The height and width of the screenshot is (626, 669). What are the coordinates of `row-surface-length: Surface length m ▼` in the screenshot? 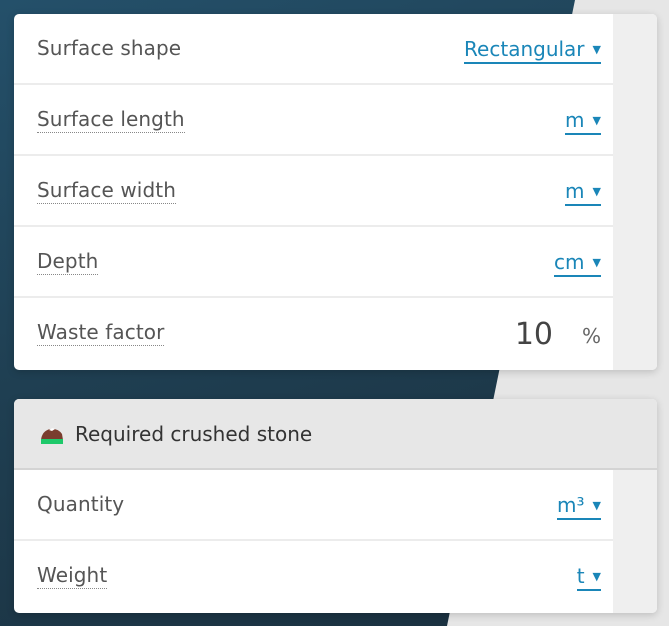 It's located at (313, 120).